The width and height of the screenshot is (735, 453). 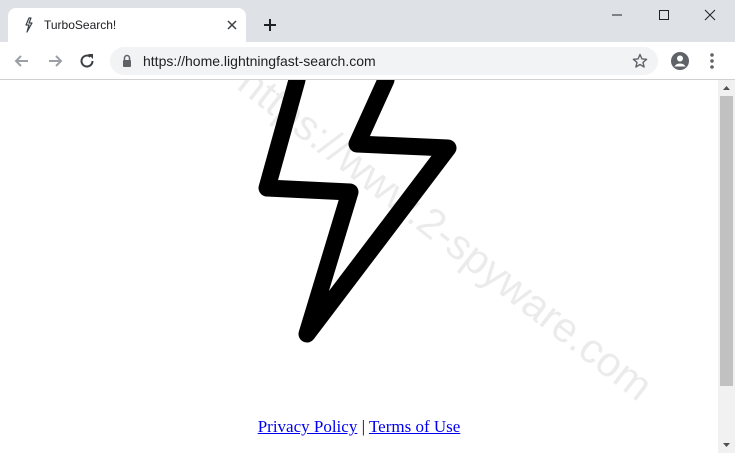 I want to click on kebab-menu-icon, so click(x=712, y=61).